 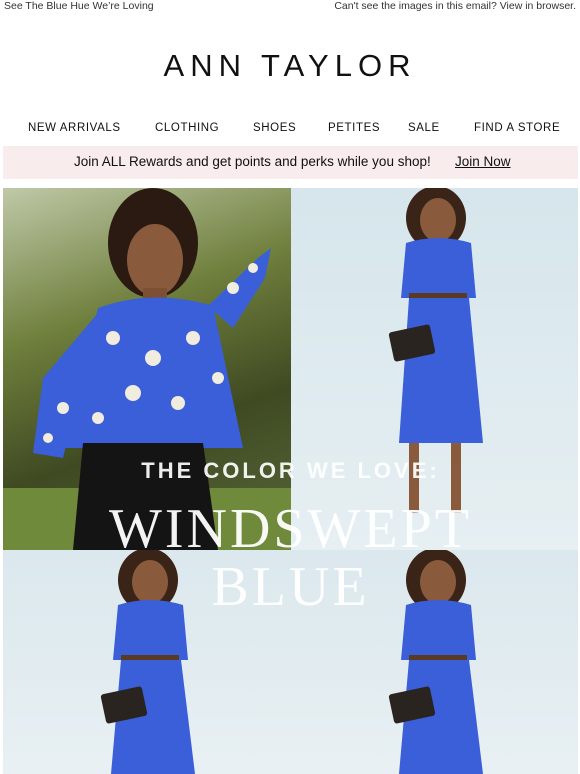 What do you see at coordinates (424, 128) in the screenshot?
I see `nav-sale: SALE` at bounding box center [424, 128].